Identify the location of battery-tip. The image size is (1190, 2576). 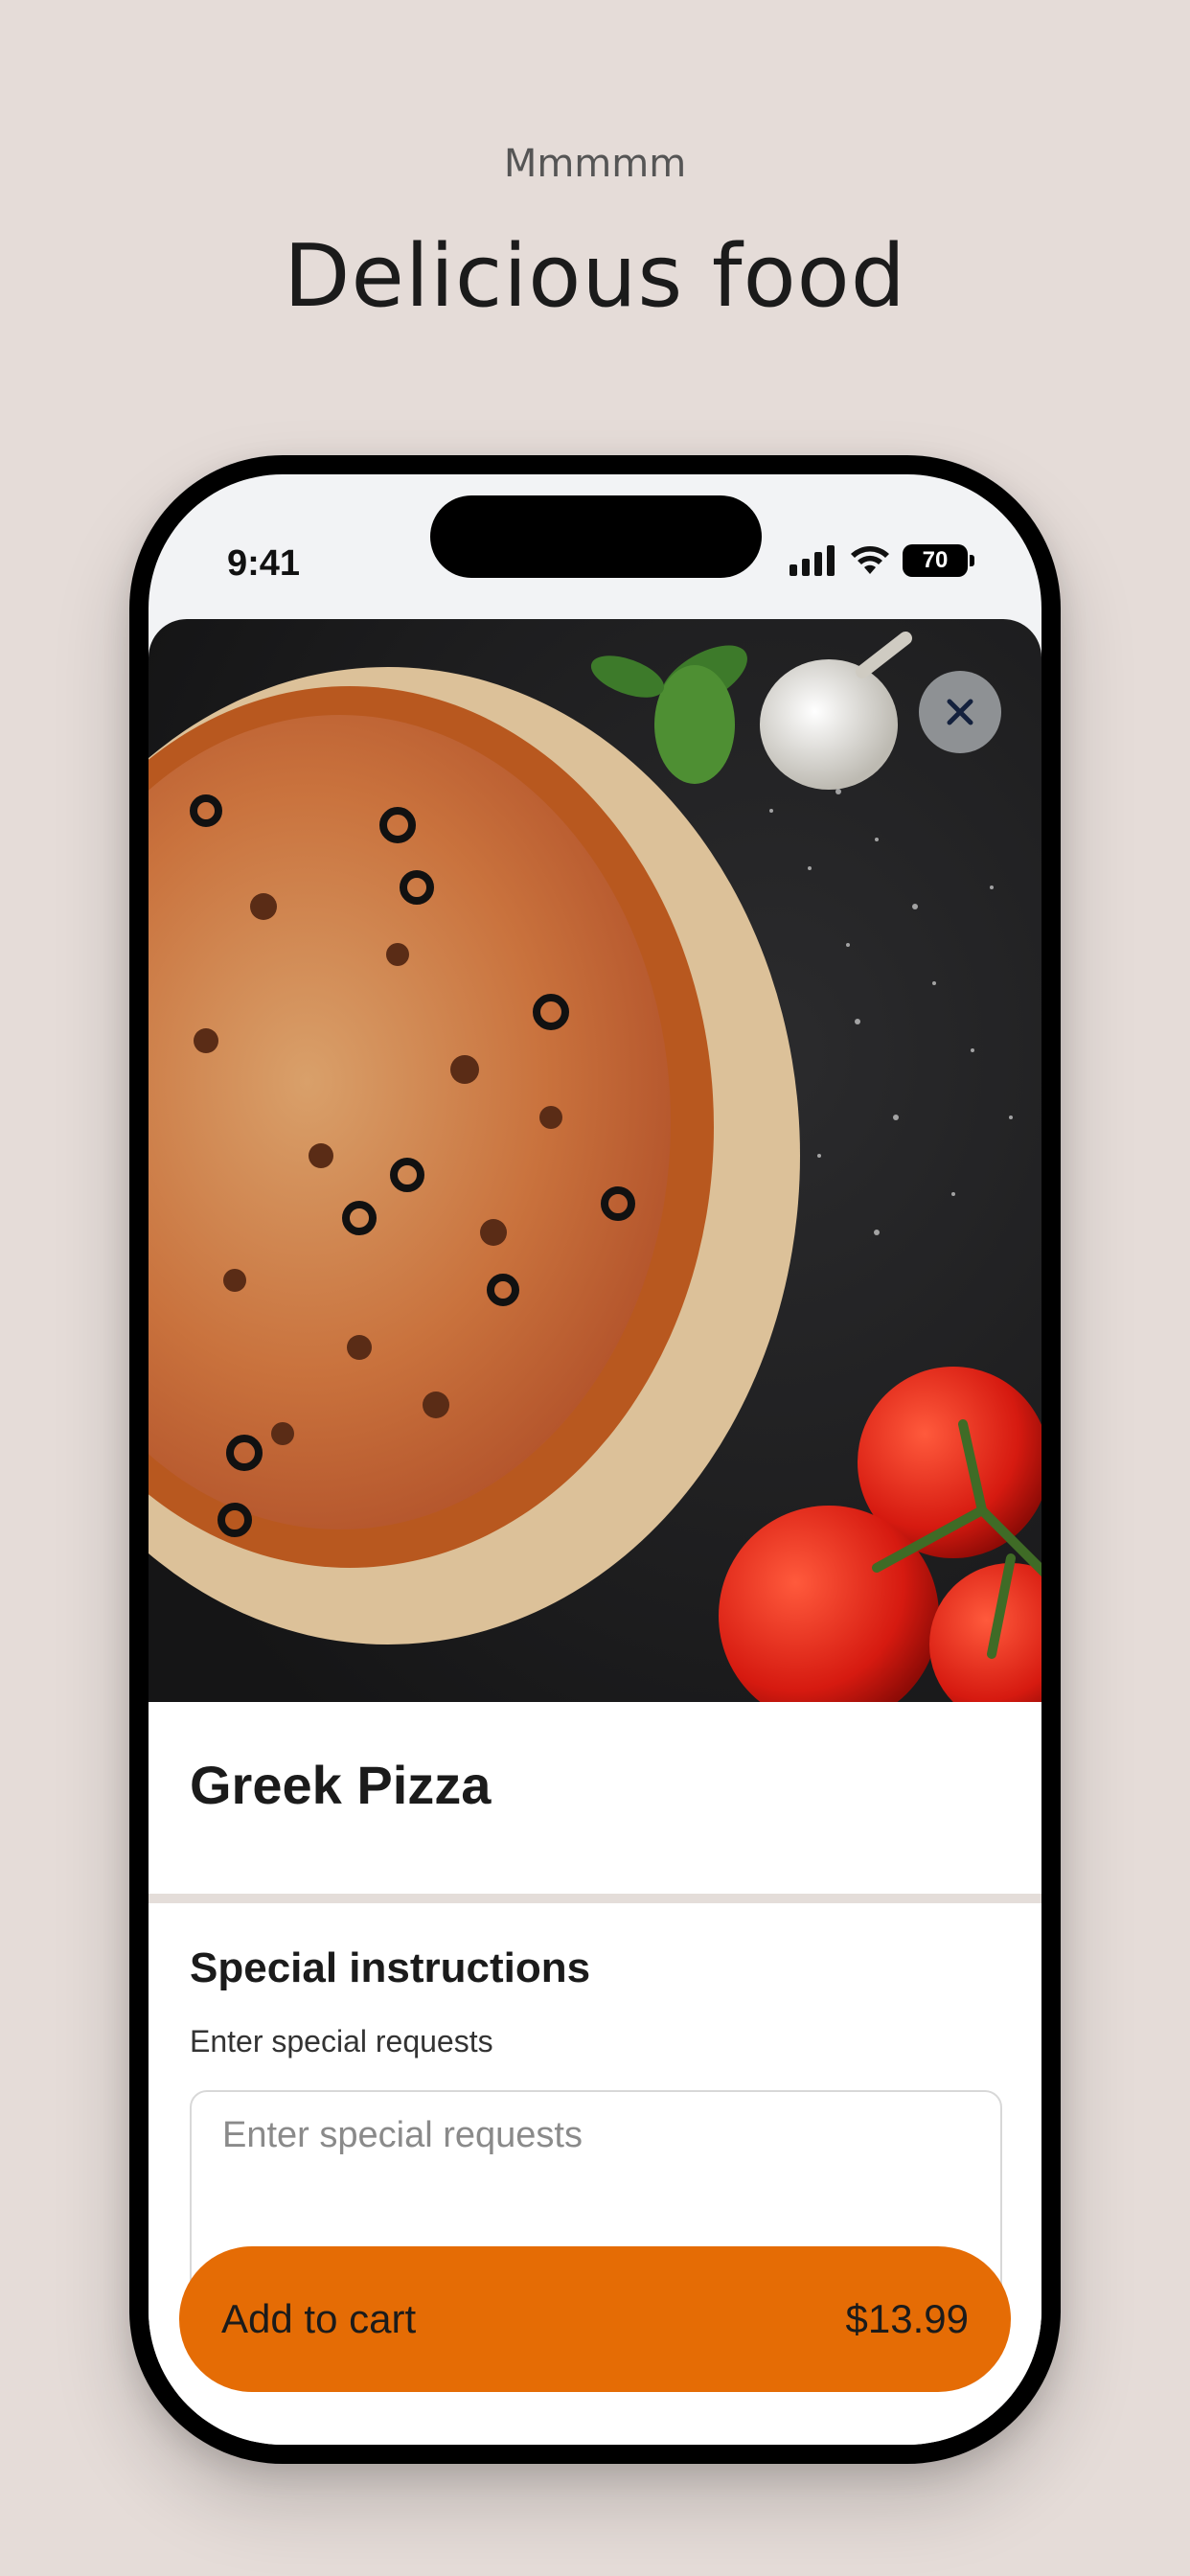
(972, 560).